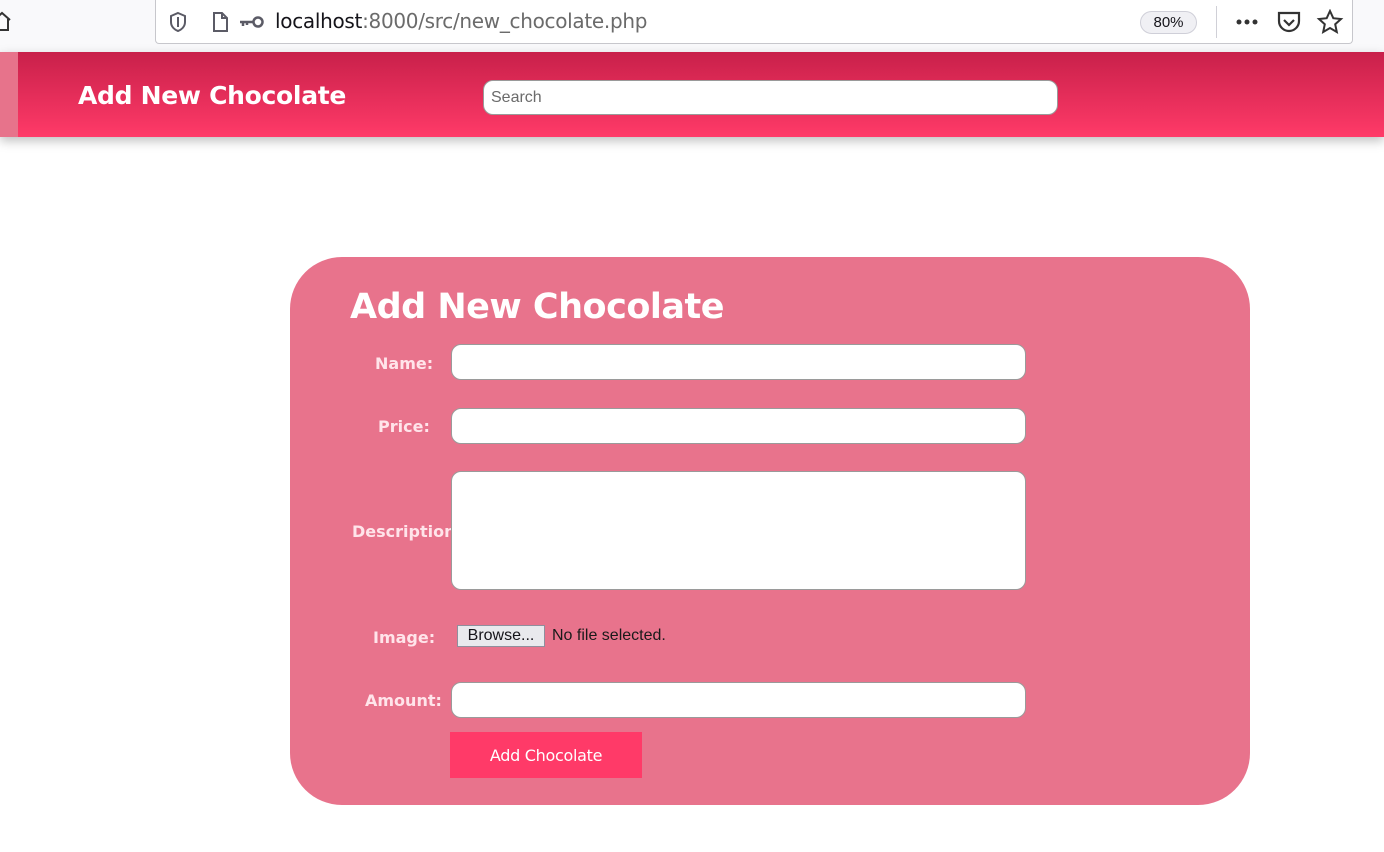 The height and width of the screenshot is (852, 1384). I want to click on description-label: Description:, so click(407, 531).